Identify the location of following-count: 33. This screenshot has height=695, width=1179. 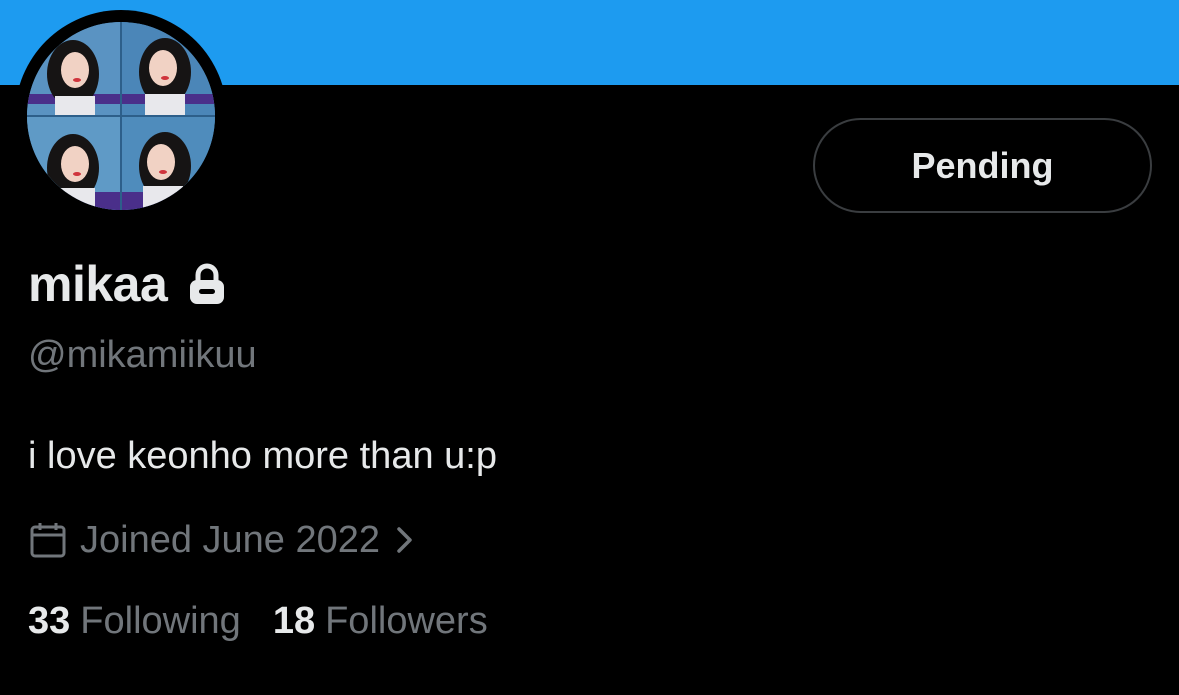
(49, 621).